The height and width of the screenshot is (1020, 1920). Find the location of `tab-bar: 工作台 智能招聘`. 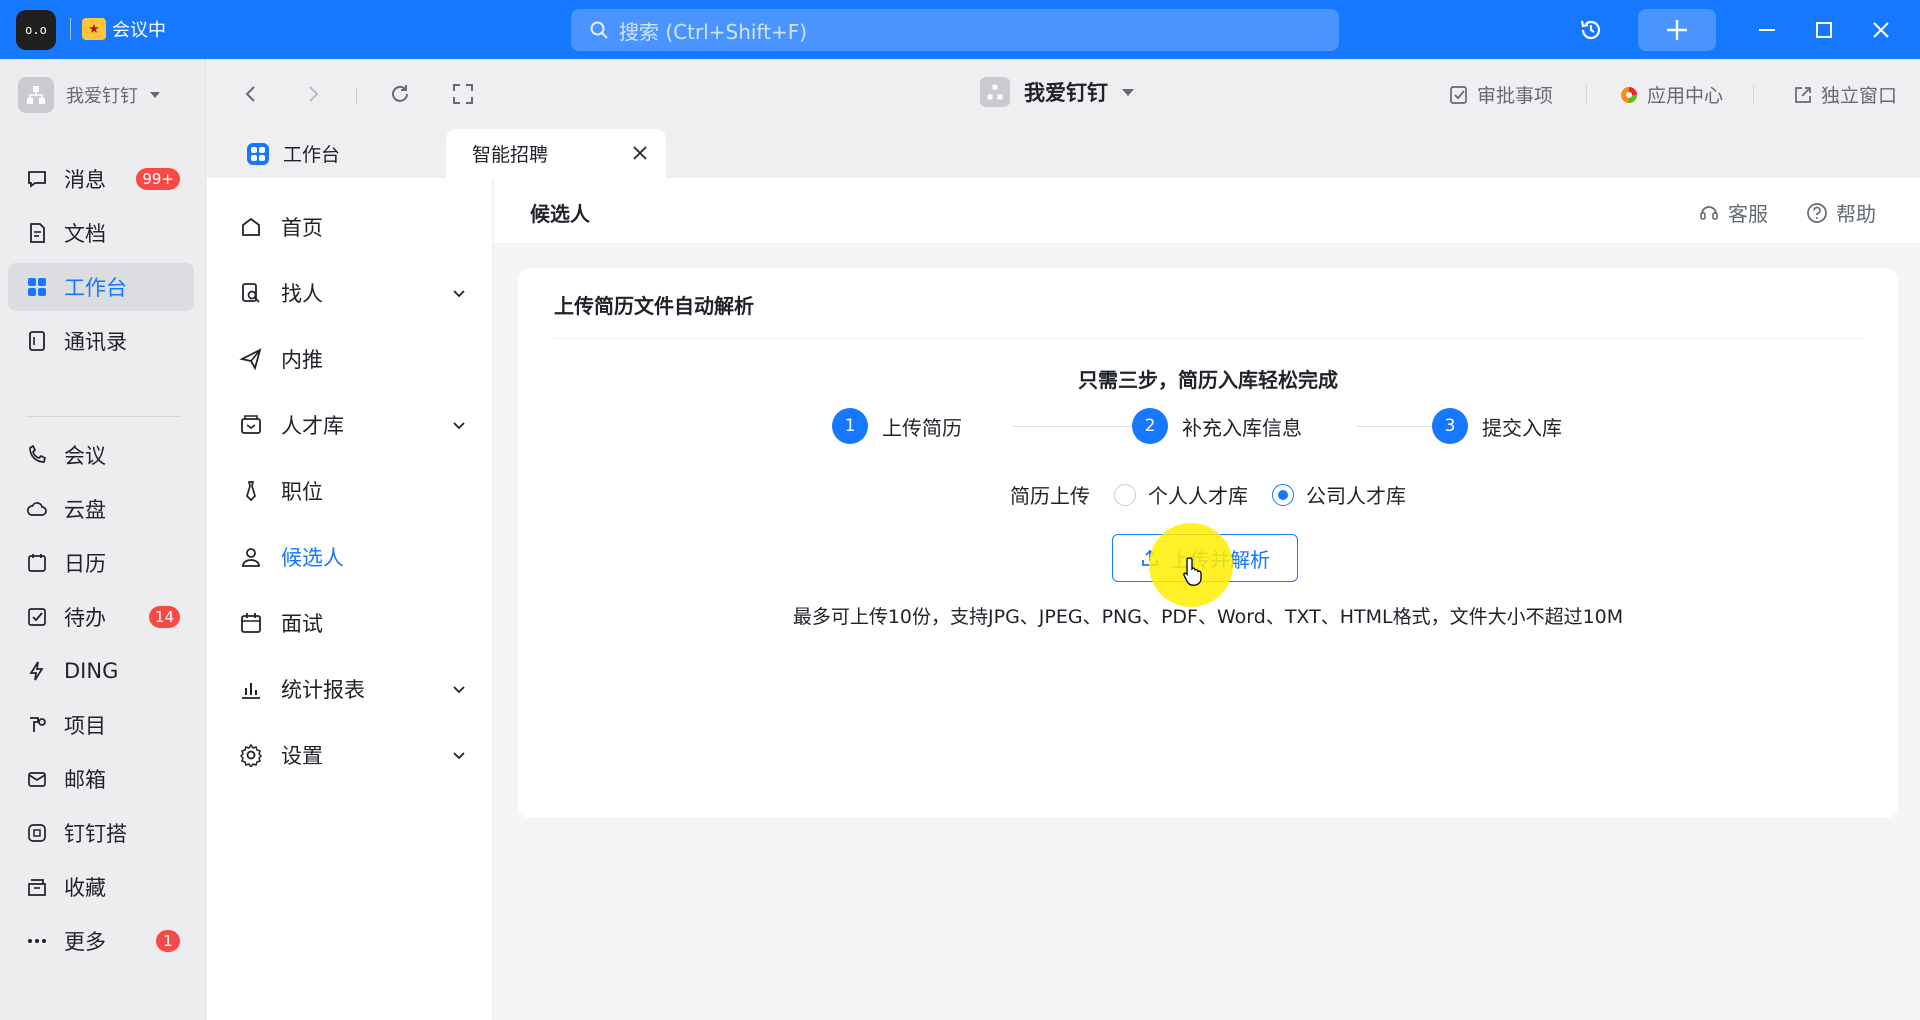

tab-bar: 工作台 智能招聘 is located at coordinates (1063, 153).